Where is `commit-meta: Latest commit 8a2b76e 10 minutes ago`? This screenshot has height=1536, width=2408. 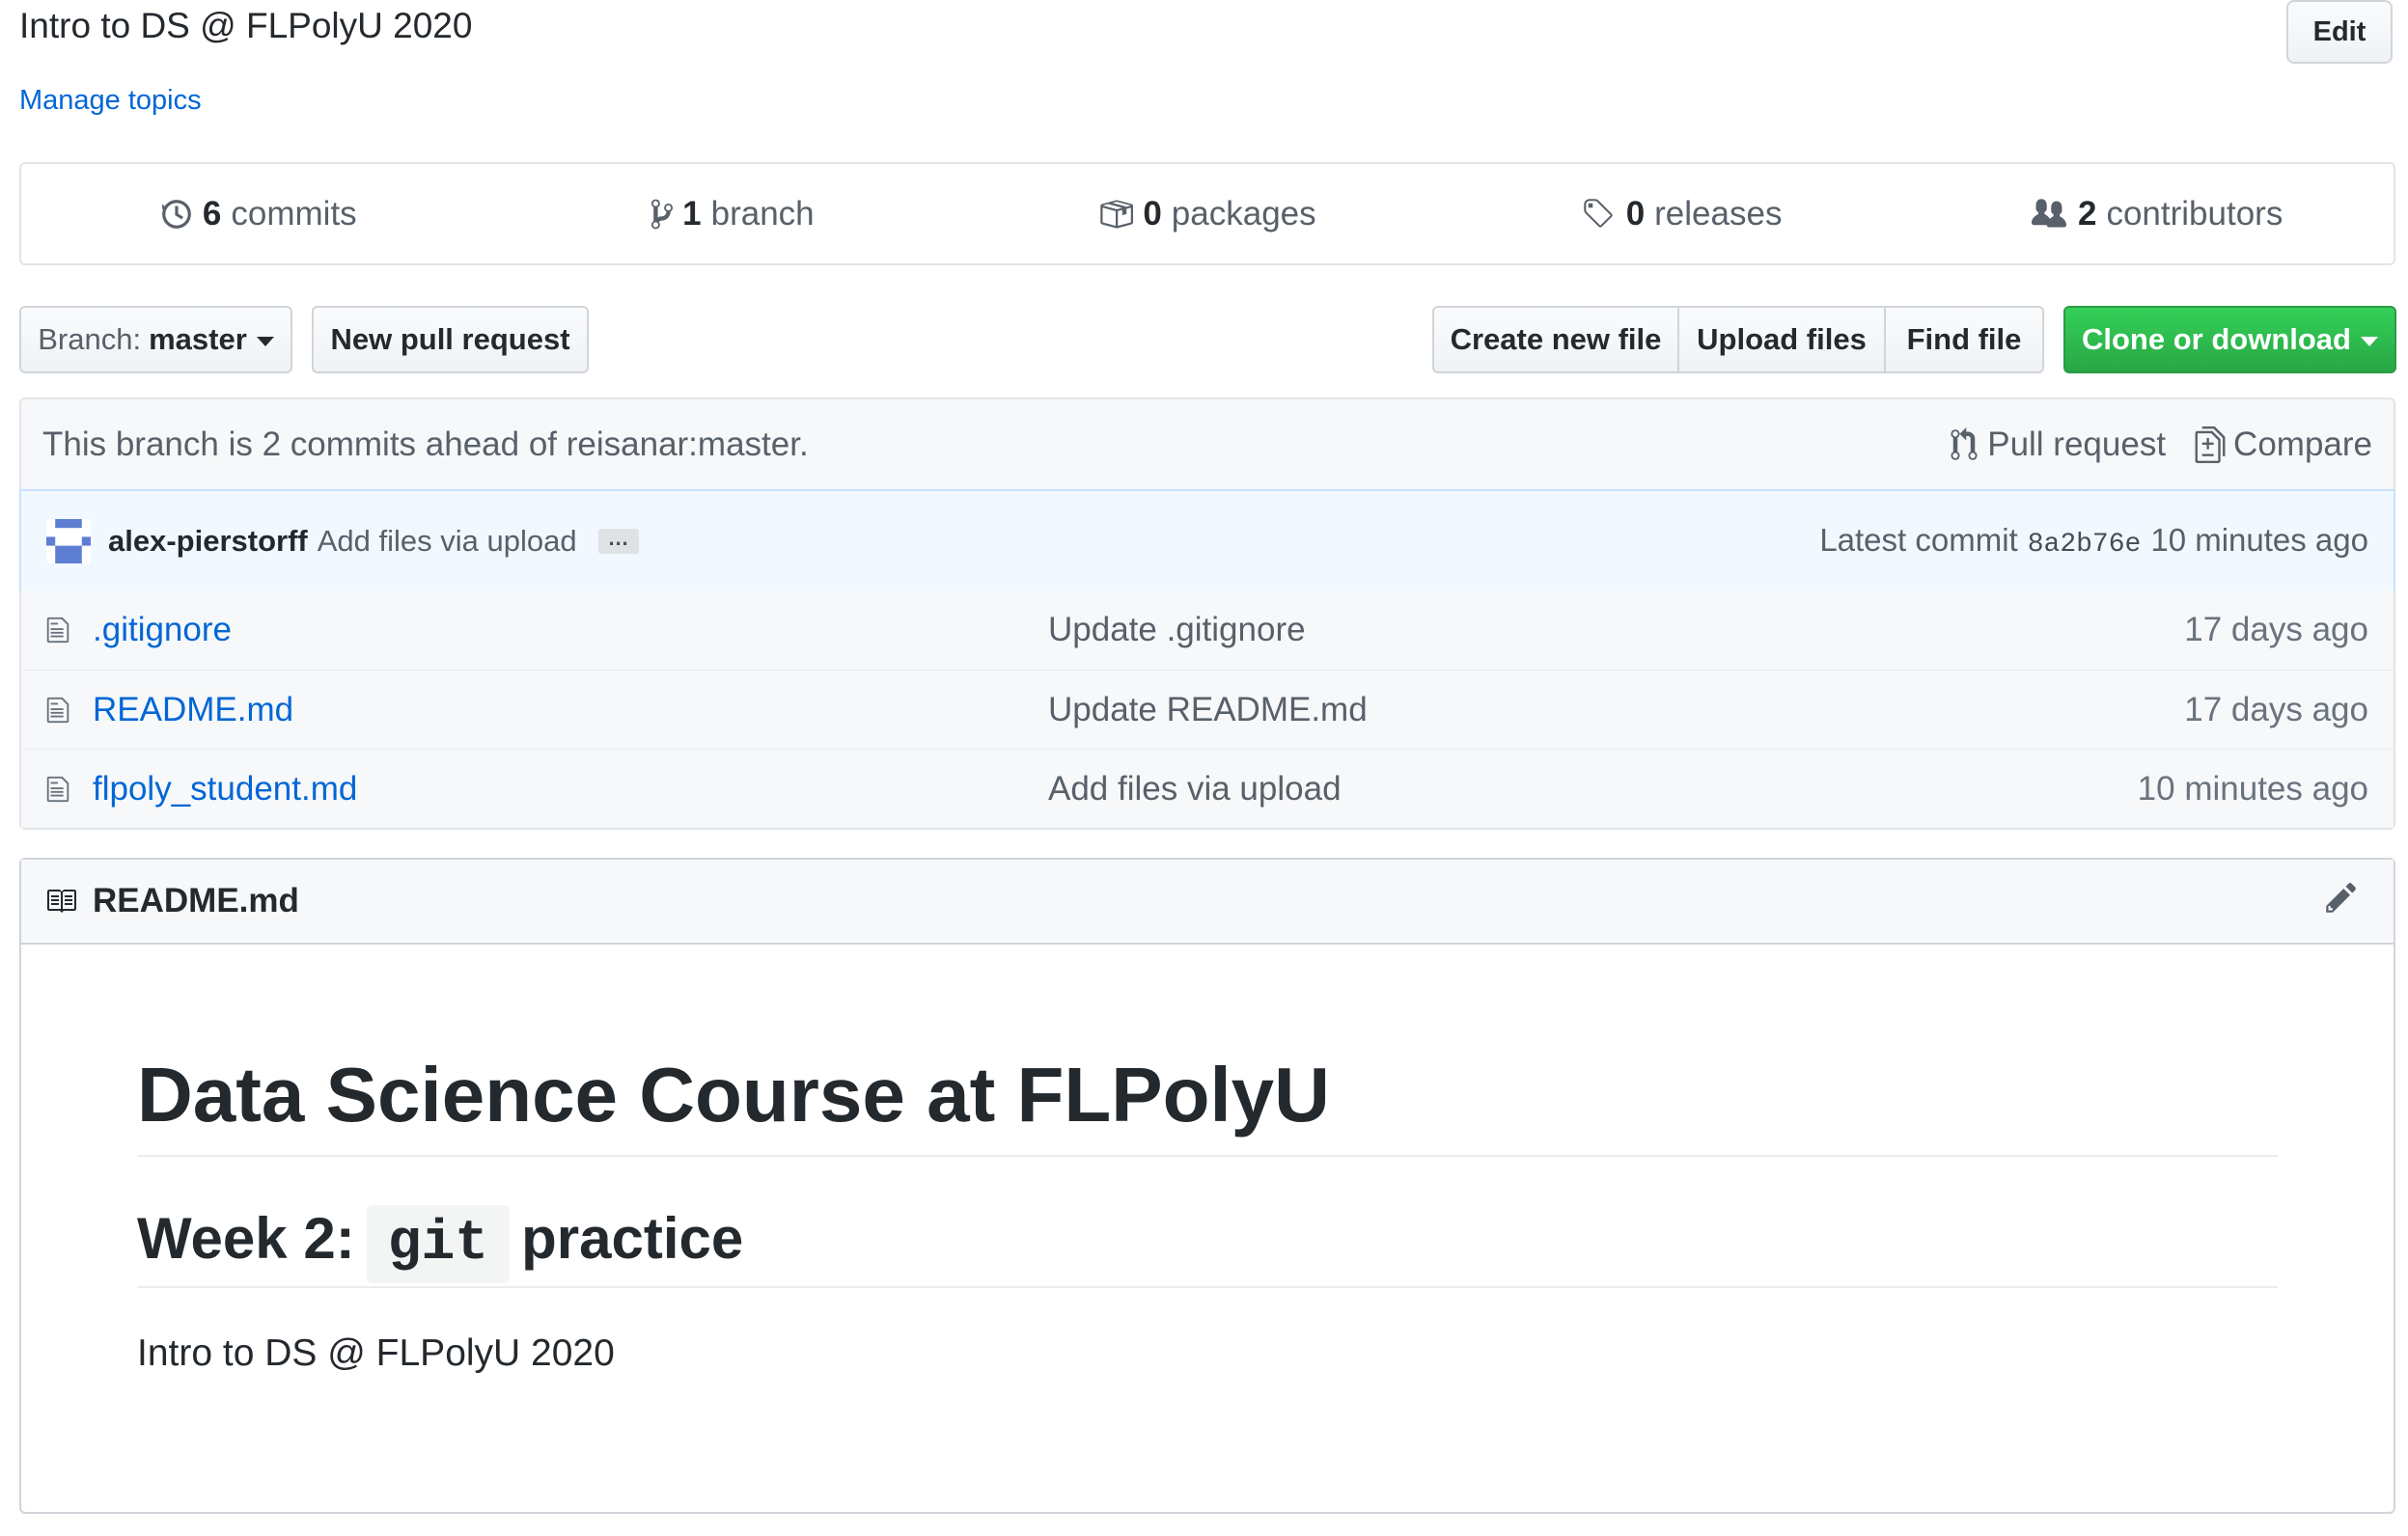
commit-meta: Latest commit 8a2b76e 10 minutes ago is located at coordinates (2093, 541).